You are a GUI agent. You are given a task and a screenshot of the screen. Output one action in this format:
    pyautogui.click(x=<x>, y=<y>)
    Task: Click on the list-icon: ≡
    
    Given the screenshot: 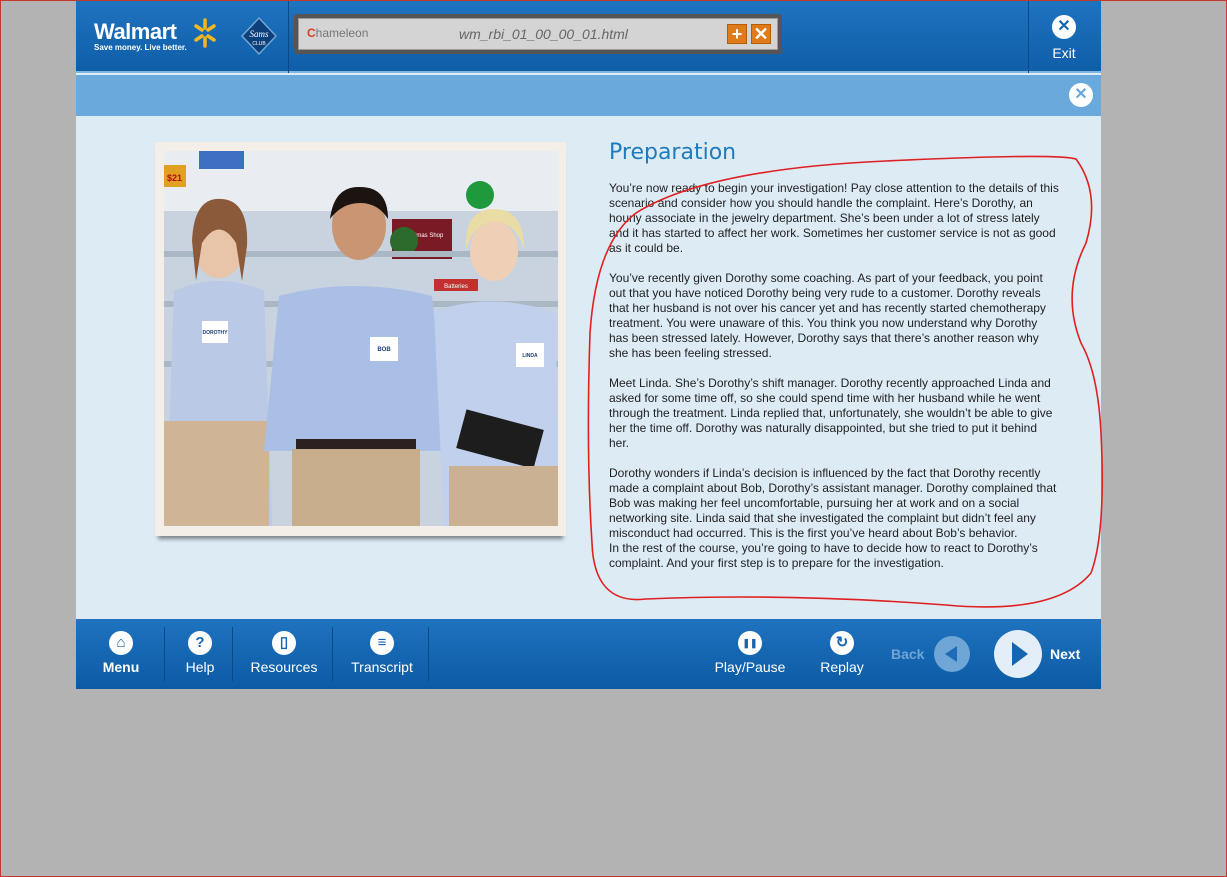 What is the action you would take?
    pyautogui.click(x=382, y=643)
    